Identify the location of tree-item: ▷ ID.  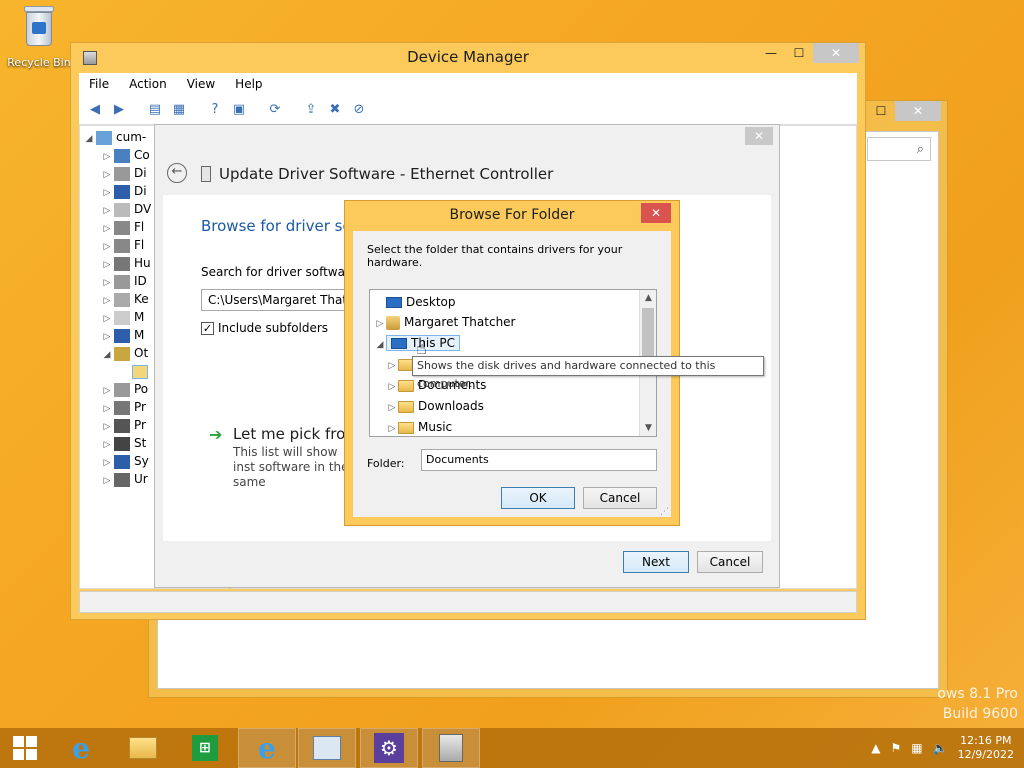
(123, 281).